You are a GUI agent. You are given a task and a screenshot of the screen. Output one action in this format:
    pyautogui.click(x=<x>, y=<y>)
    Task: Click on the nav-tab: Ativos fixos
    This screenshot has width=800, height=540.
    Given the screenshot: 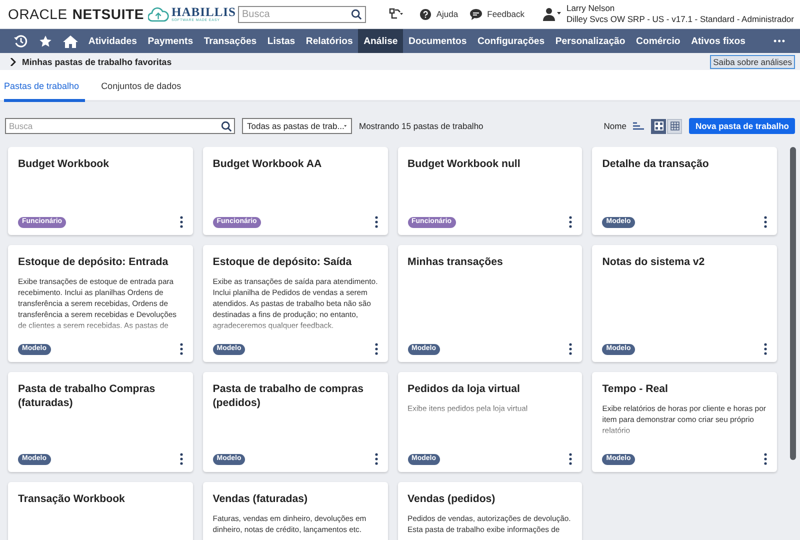 What is the action you would take?
    pyautogui.click(x=718, y=41)
    